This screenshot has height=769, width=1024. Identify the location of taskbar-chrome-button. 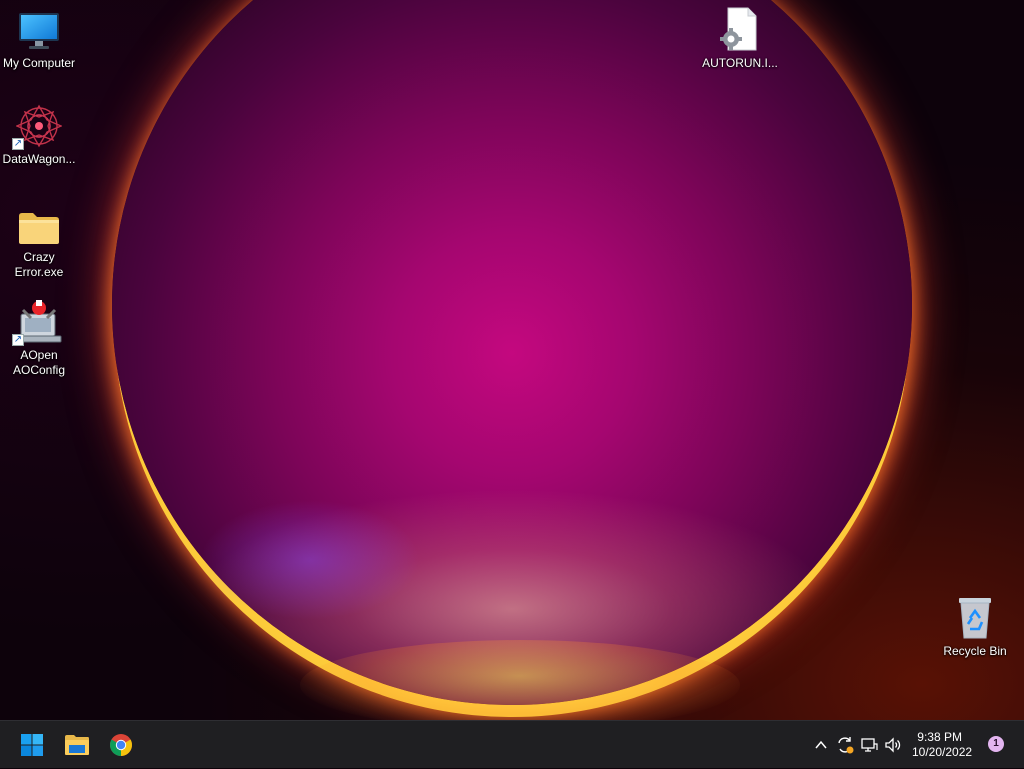
(121, 745).